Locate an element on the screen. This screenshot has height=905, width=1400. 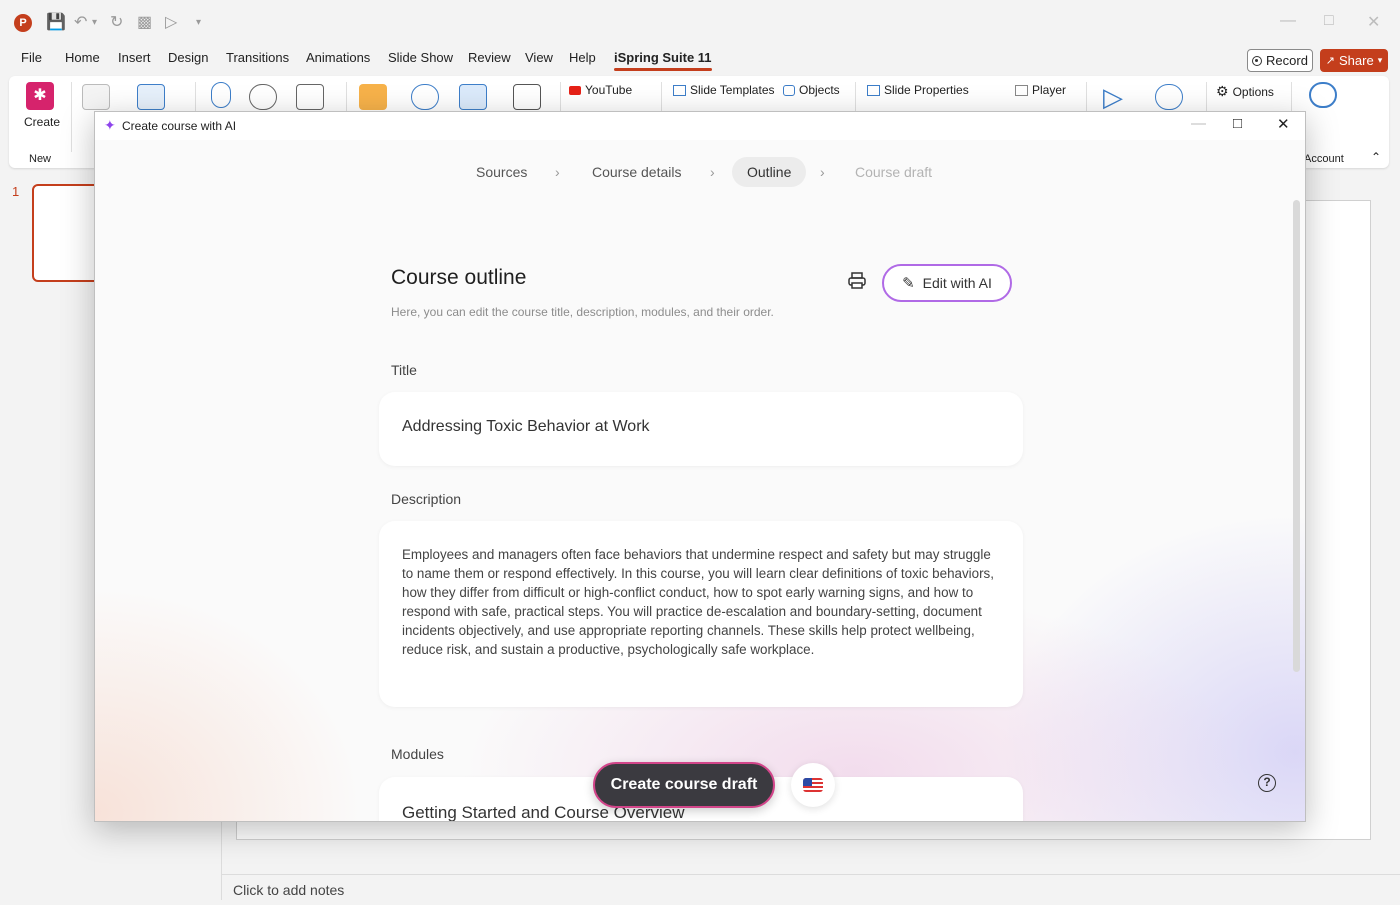
image-ai-icon is located at coordinates (151, 97).